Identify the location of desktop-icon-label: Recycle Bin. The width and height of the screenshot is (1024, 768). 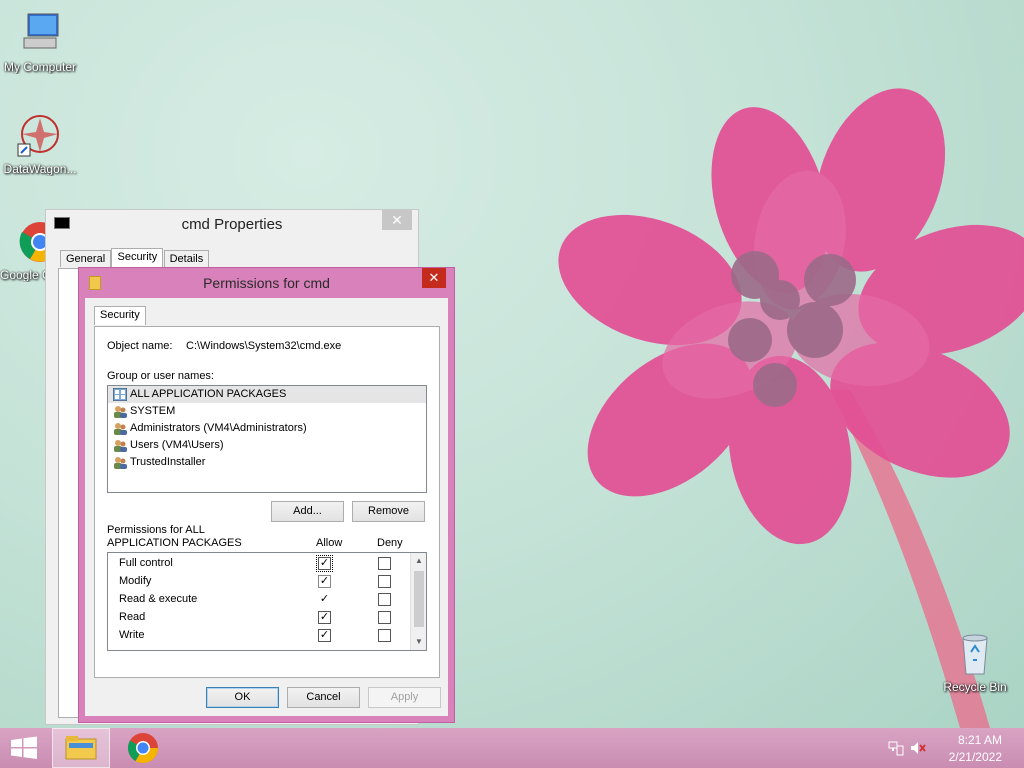
(975, 687).